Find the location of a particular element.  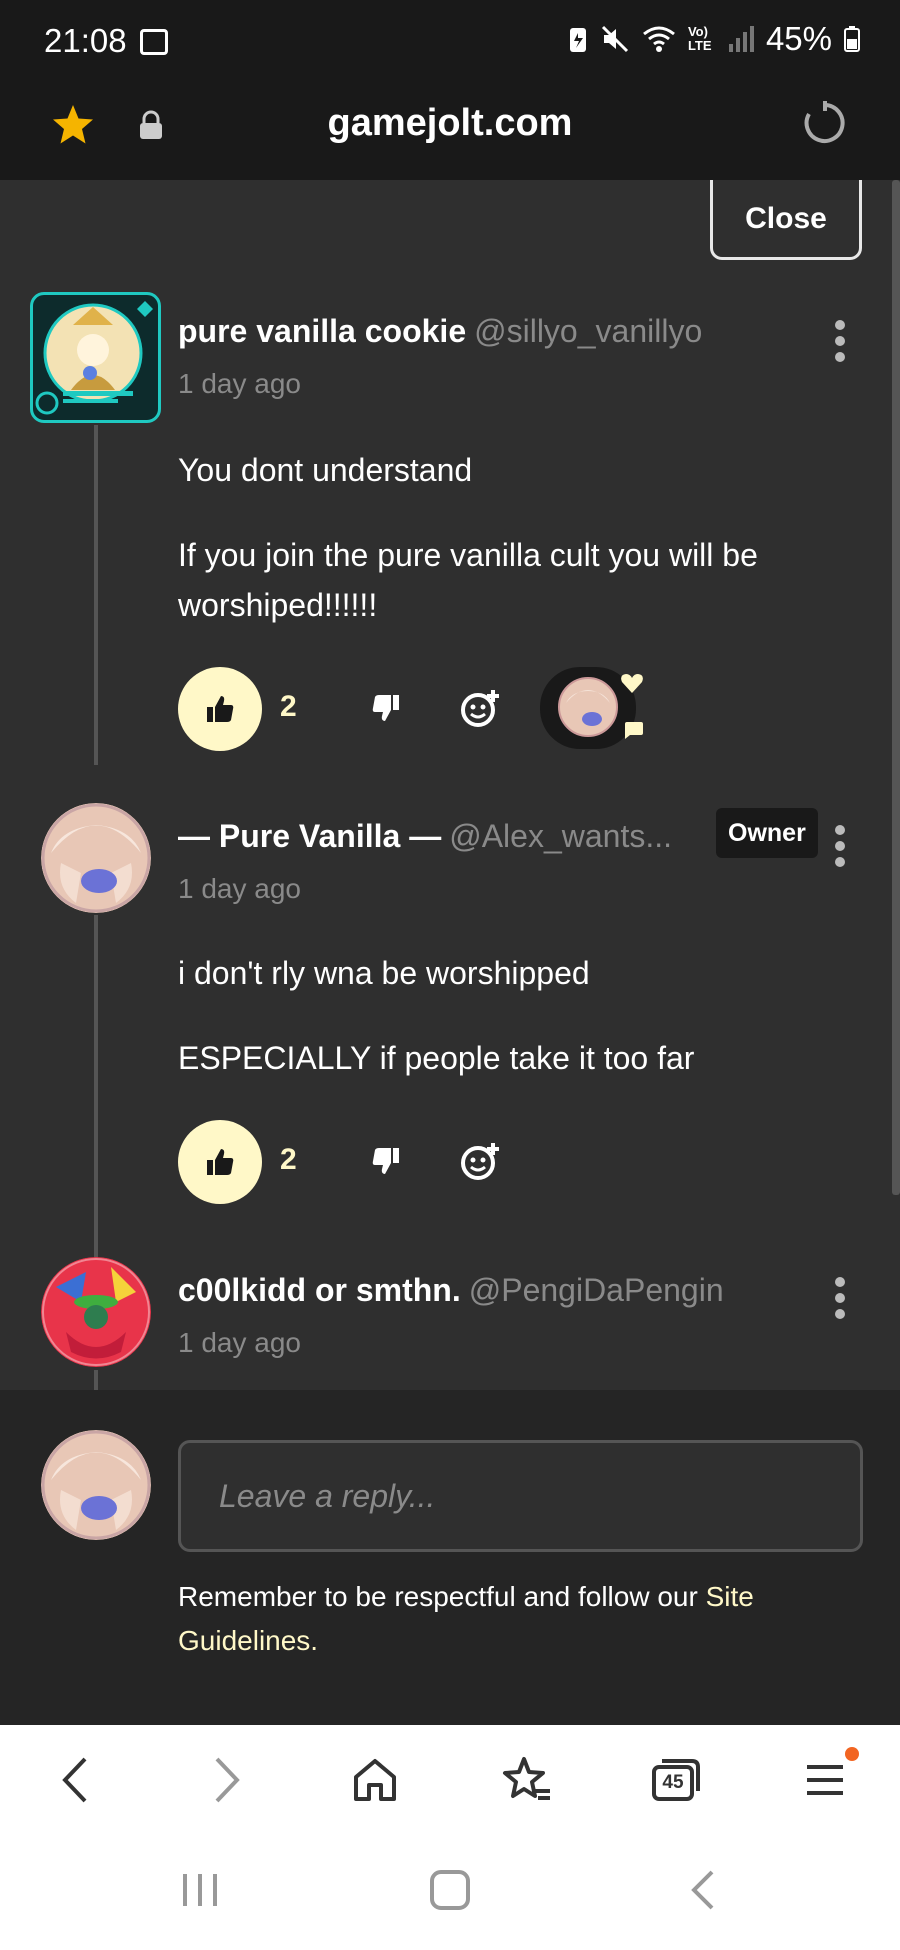

signal-icon is located at coordinates (741, 39).